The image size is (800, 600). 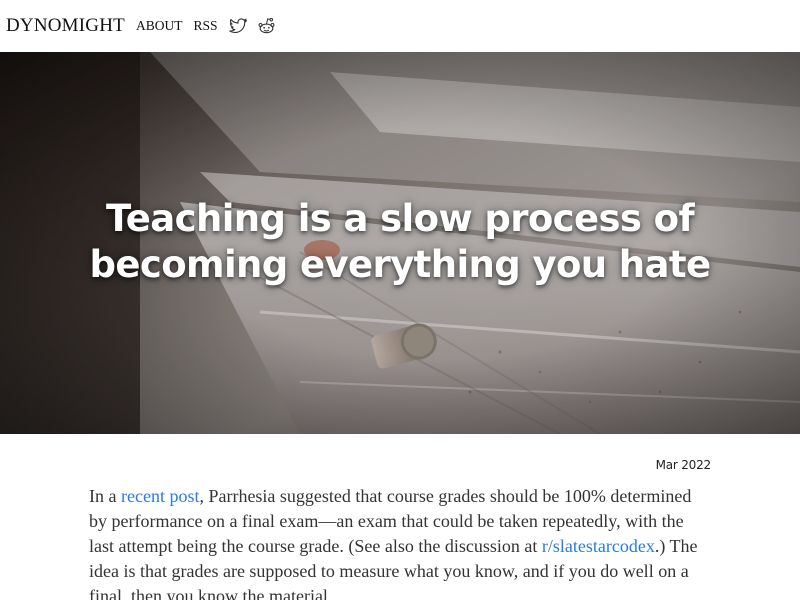 What do you see at coordinates (159, 26) in the screenshot?
I see `nav-about-link: ABOUT` at bounding box center [159, 26].